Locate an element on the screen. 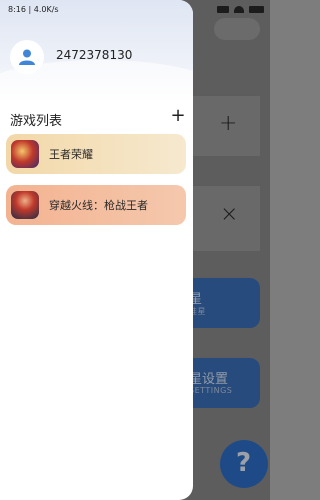  user-avatar is located at coordinates (27, 57).